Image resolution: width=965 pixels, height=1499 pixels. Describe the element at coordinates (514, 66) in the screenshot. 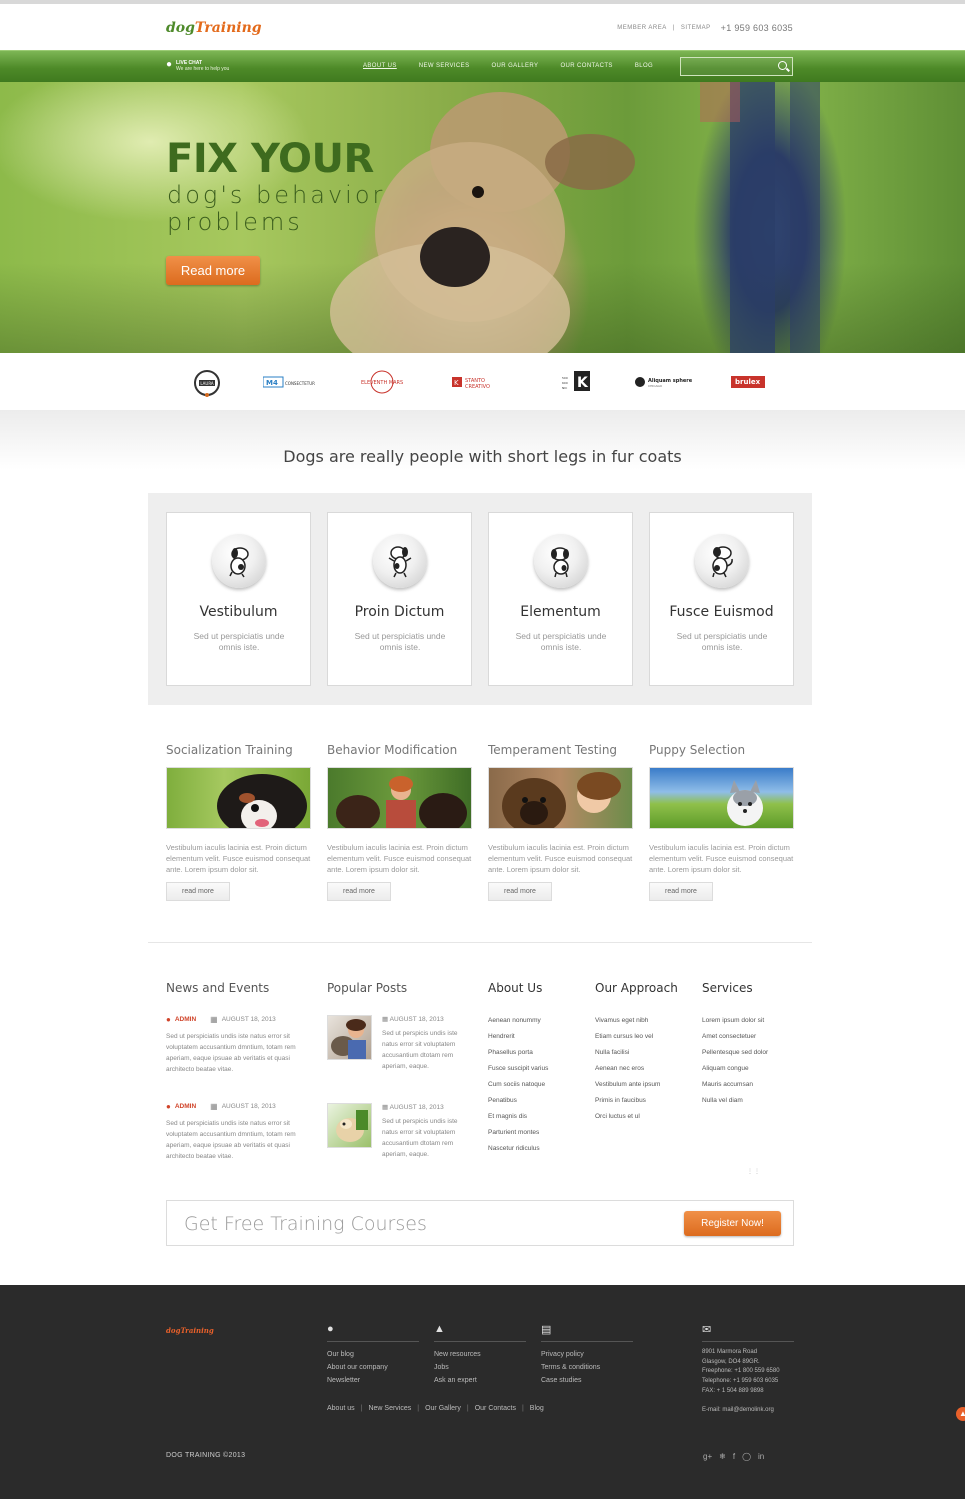

I see `menu-item-our-gallery: OUR GALLERY` at that location.